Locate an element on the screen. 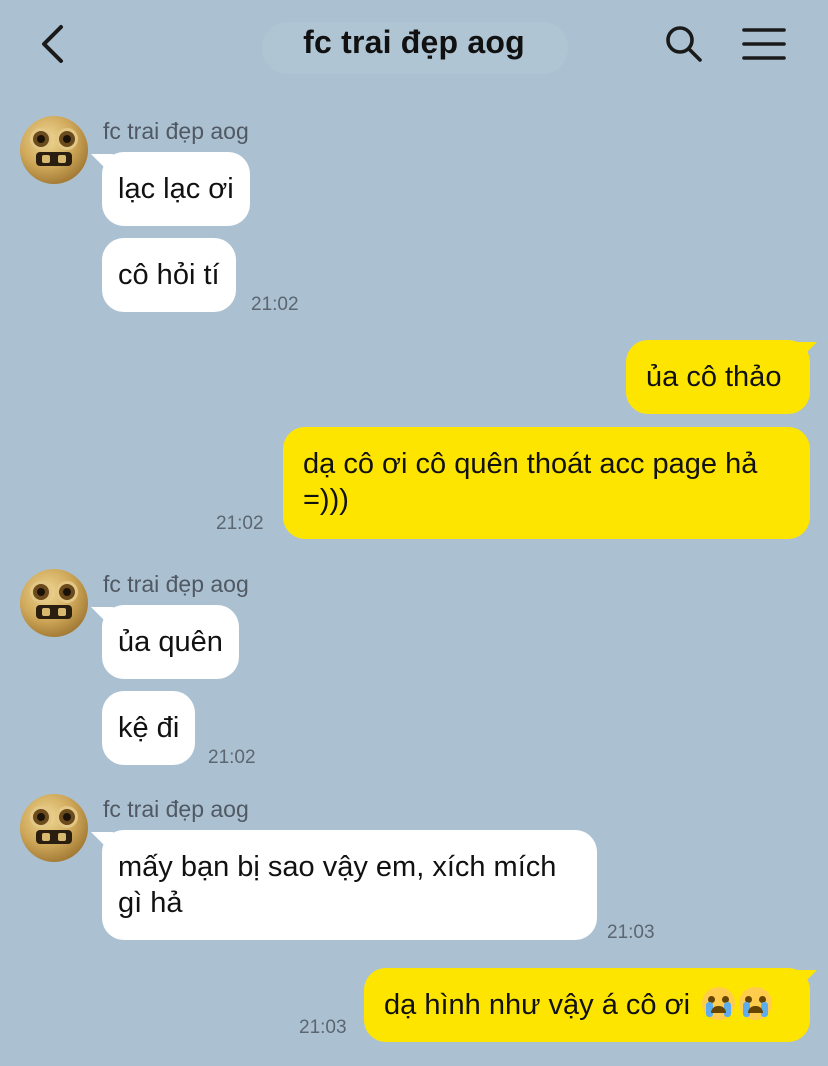 The image size is (828, 1066). hamburger-menu-icon is located at coordinates (764, 44).